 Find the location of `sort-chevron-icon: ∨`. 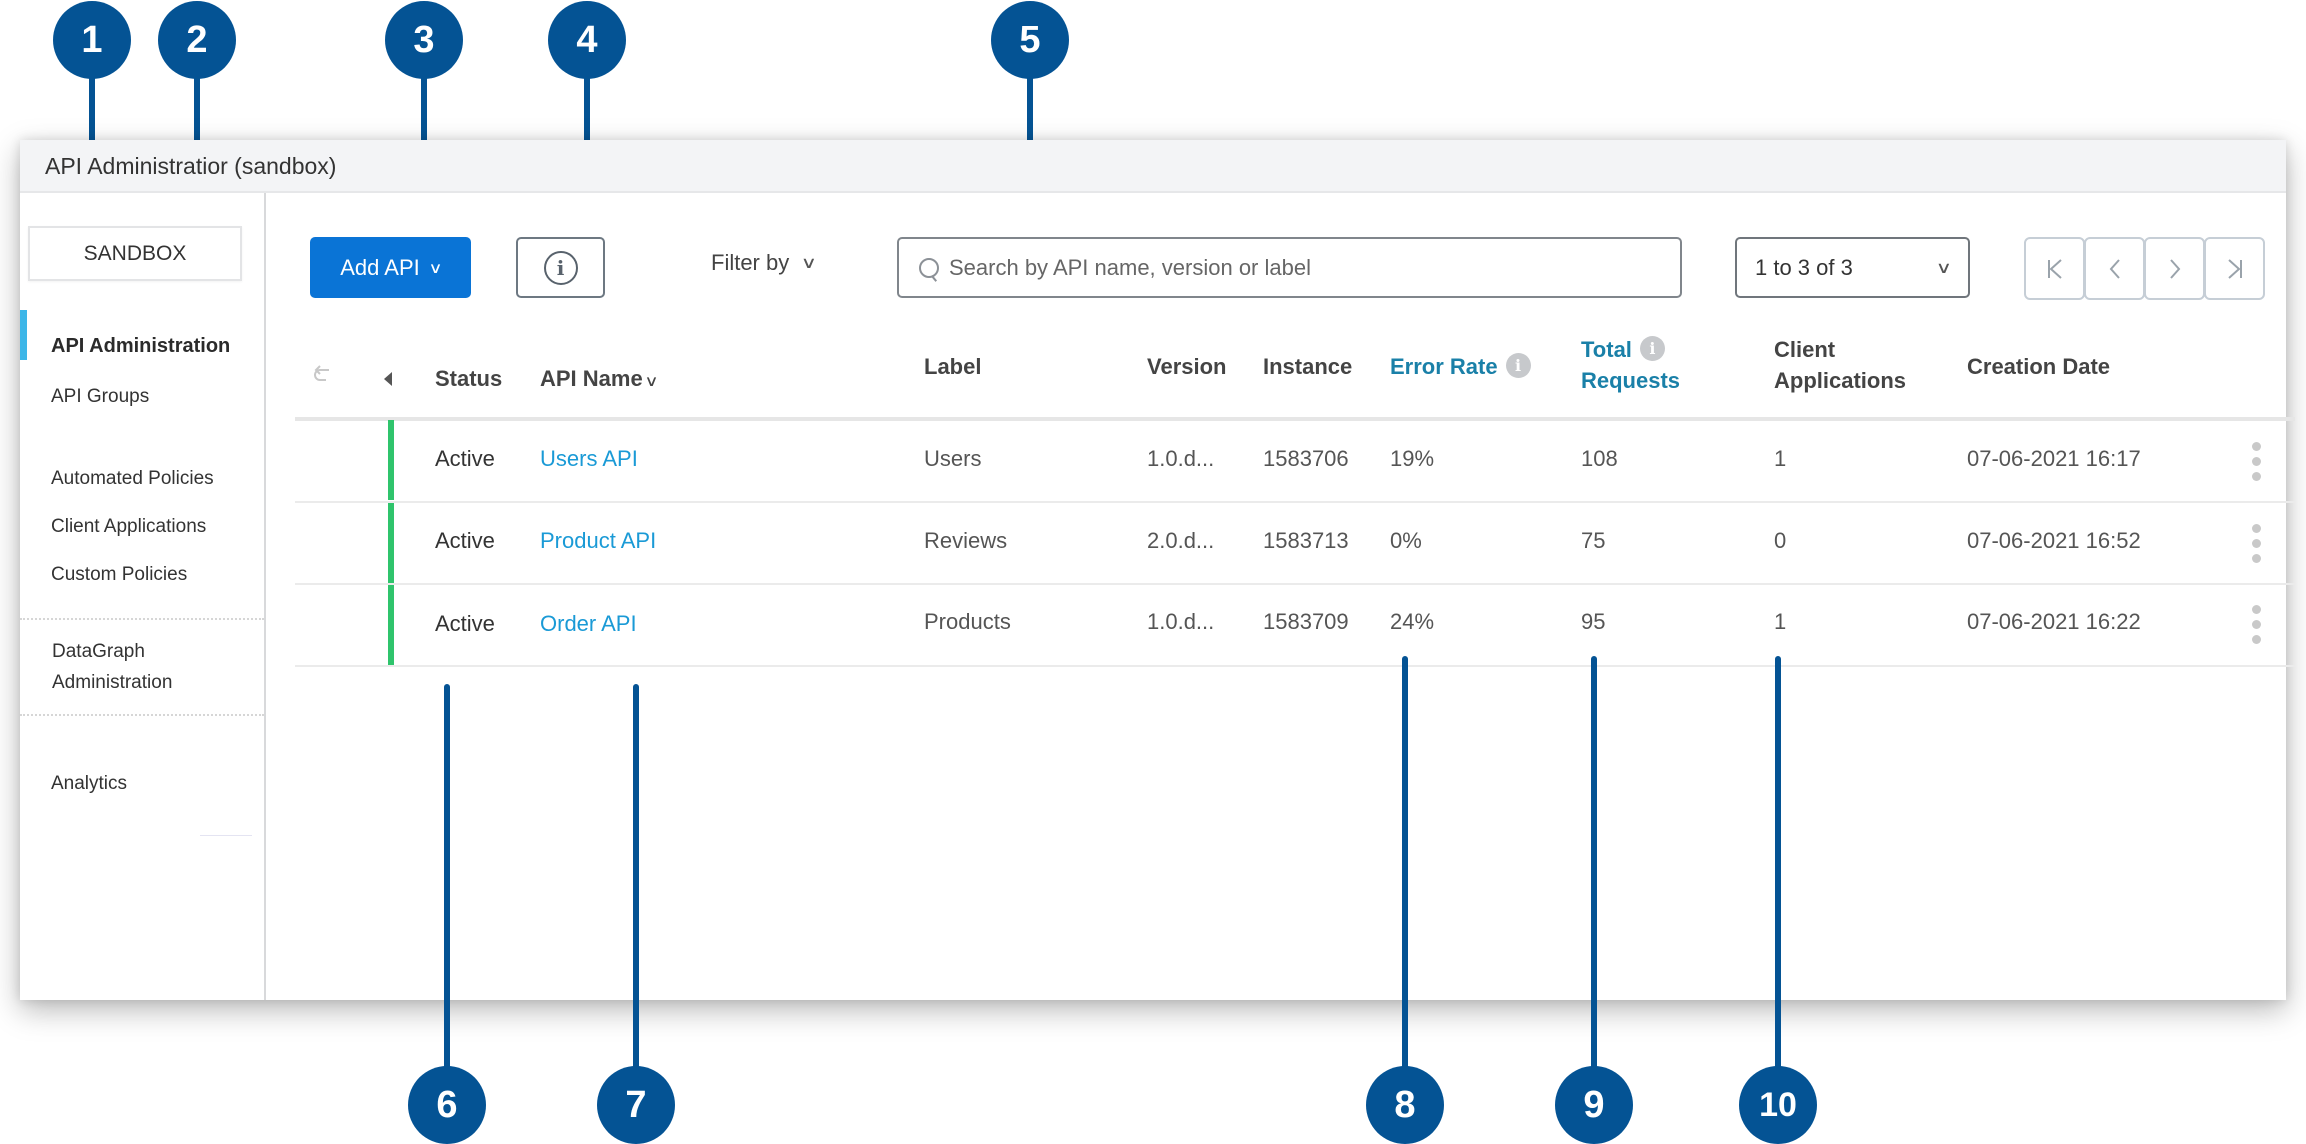

sort-chevron-icon: ∨ is located at coordinates (651, 381).